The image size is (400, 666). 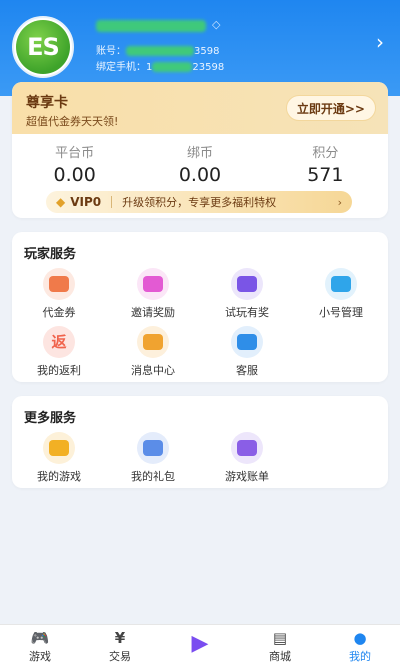 I want to click on service-item: 客服, so click(x=247, y=355).